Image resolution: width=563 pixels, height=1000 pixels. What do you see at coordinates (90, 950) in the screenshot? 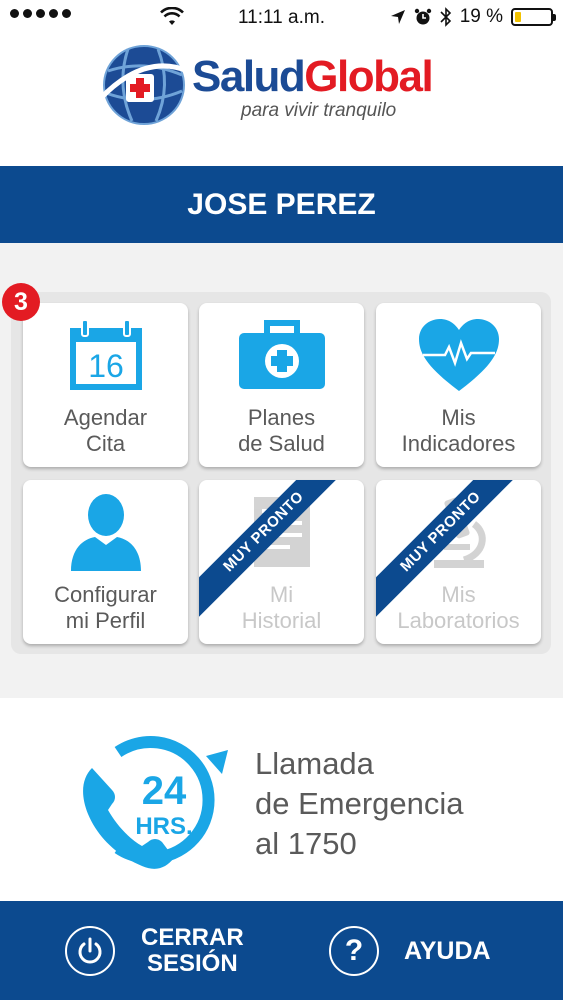
I see `power-icon` at bounding box center [90, 950].